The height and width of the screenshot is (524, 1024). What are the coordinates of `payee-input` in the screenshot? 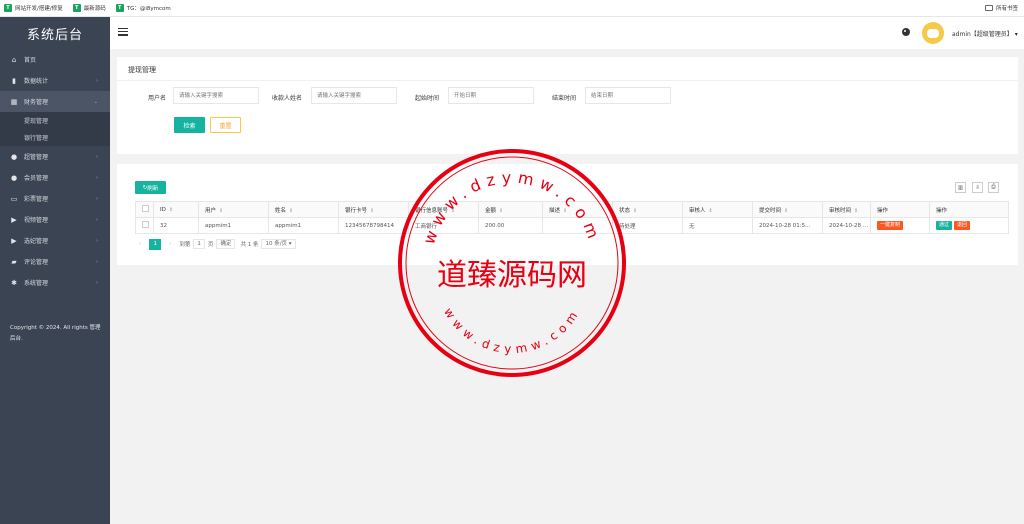 It's located at (354, 95).